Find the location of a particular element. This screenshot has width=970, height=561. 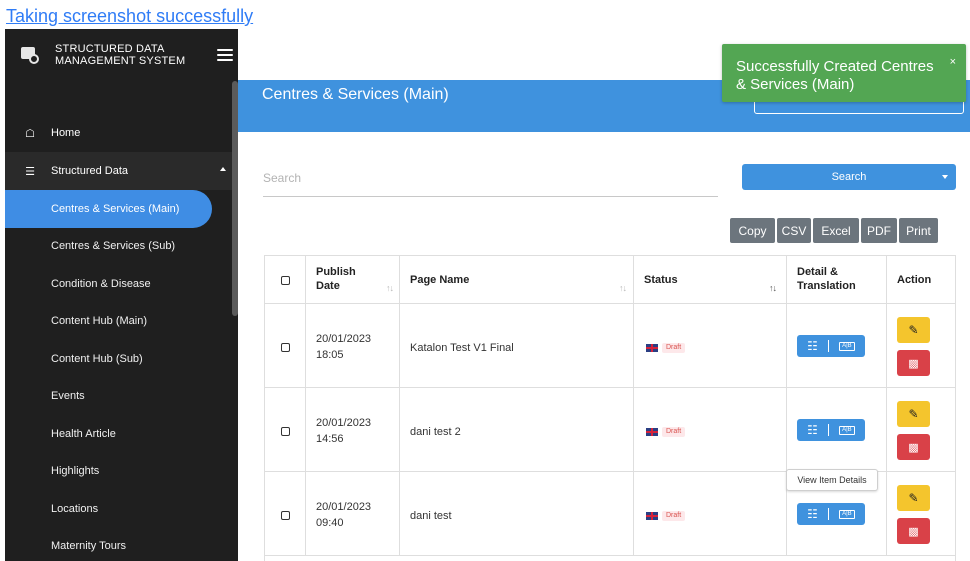

publish-date-cell: 20/01/2023 09:40 is located at coordinates (353, 514).